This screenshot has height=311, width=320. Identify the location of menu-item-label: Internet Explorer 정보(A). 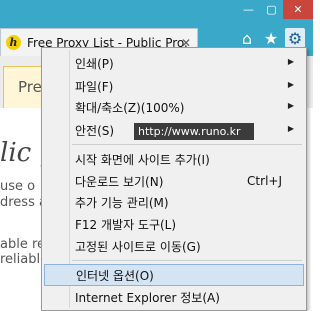
(147, 297).